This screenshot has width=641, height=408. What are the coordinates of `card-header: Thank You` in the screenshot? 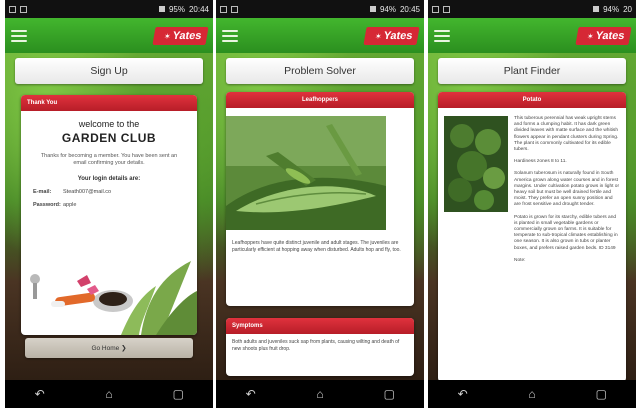 It's located at (109, 103).